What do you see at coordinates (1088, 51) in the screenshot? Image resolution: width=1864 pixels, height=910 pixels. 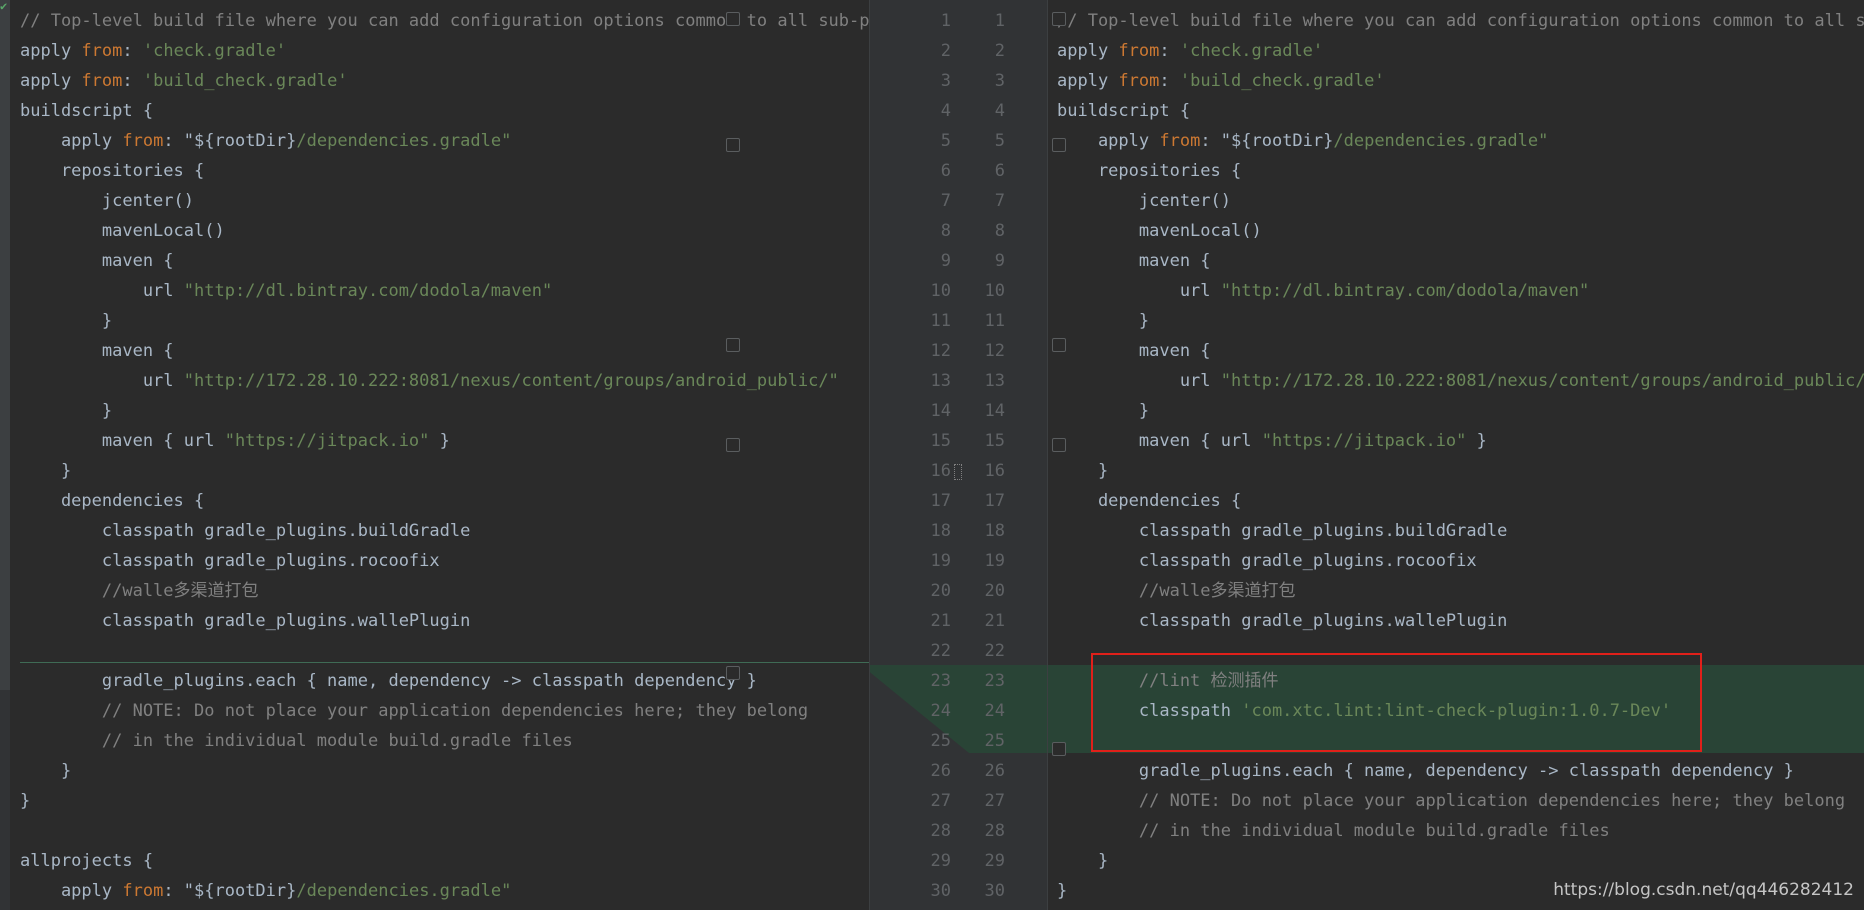 I see `code-token: apply` at bounding box center [1088, 51].